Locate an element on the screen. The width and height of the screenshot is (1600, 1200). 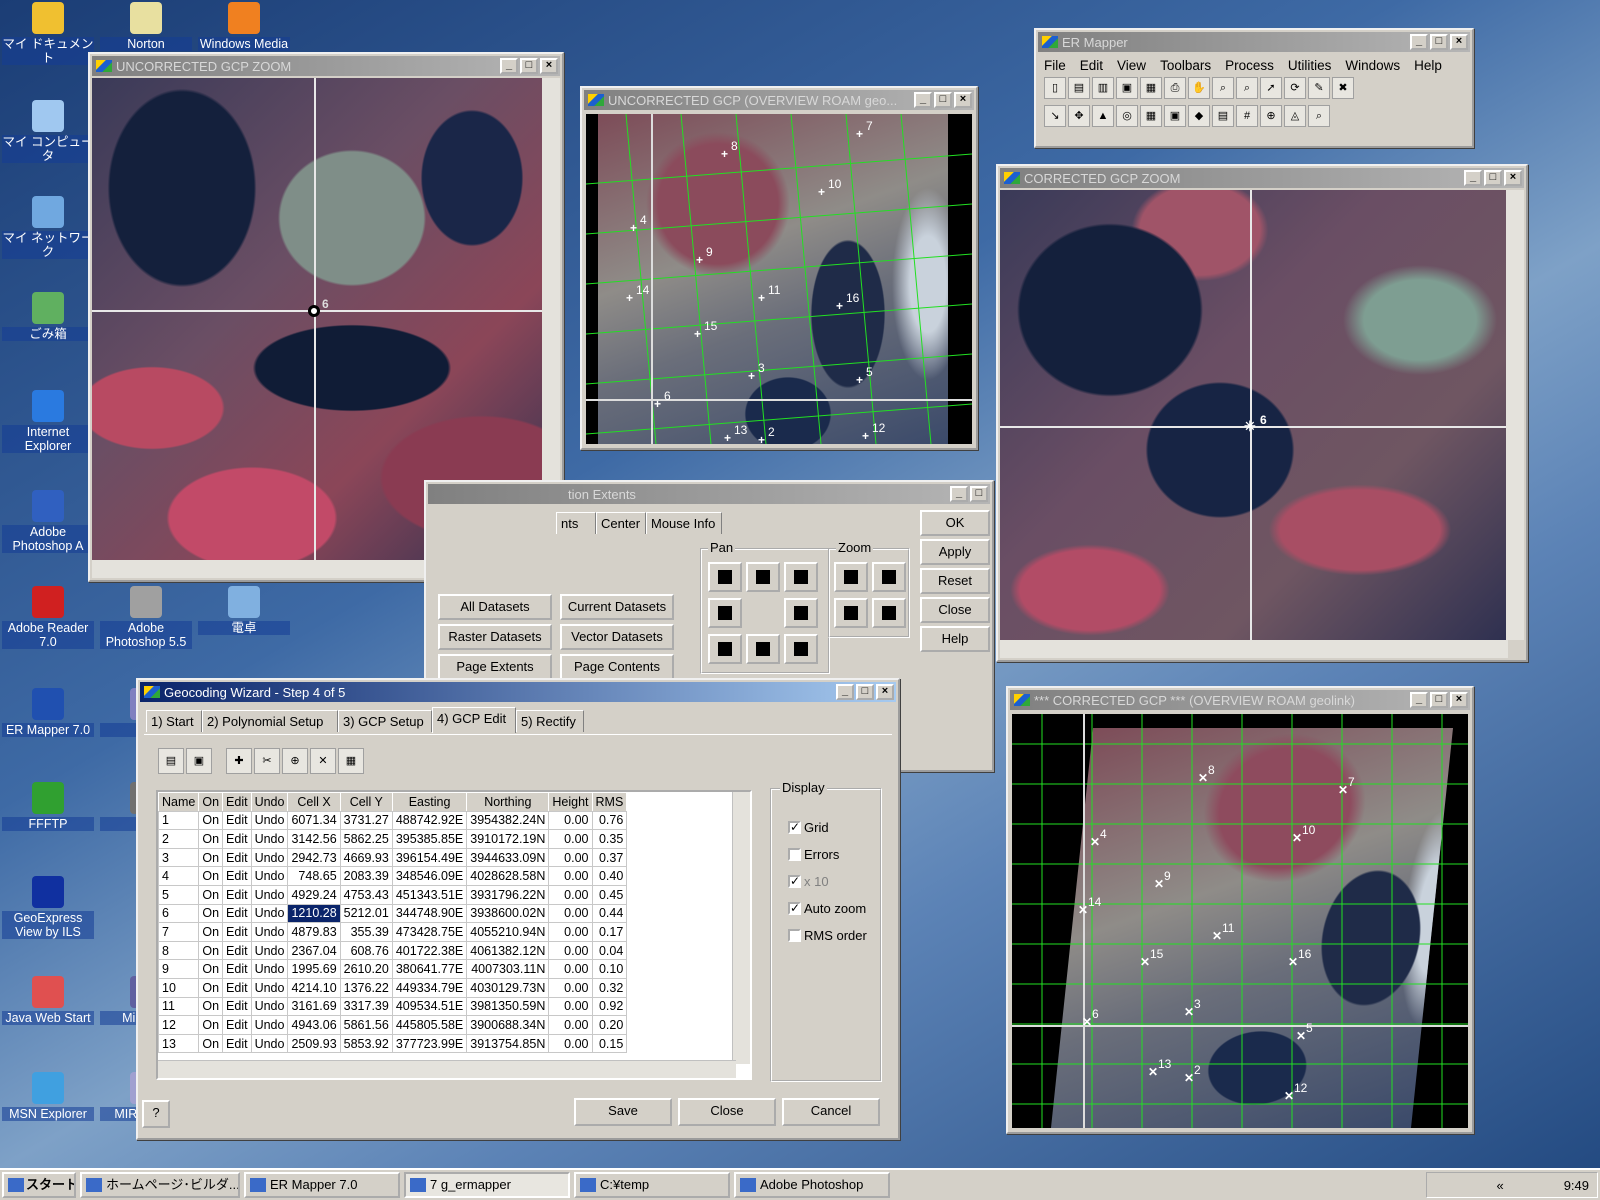
desktop-icon: マイ ネットワーク is located at coordinates (48, 227).